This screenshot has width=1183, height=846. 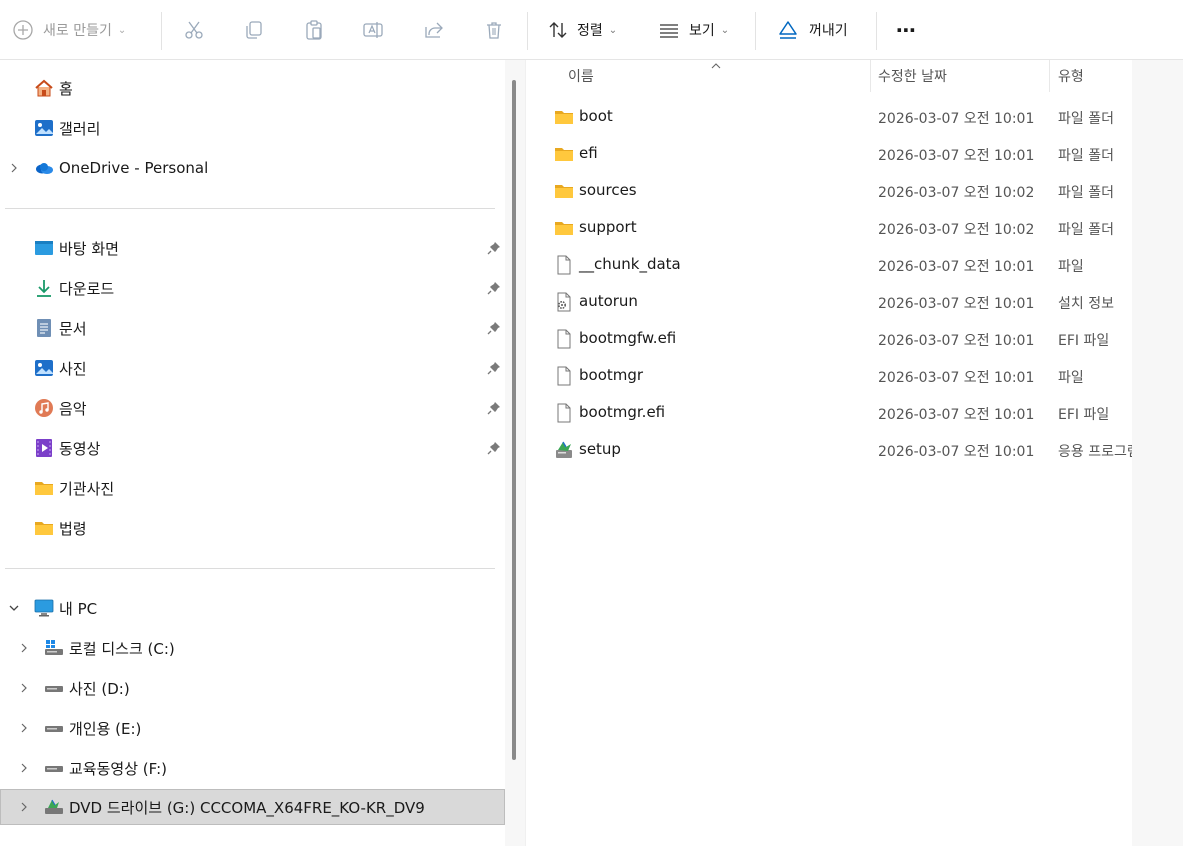 What do you see at coordinates (912, 76) in the screenshot?
I see `column-header-modified: 수정한 날짜` at bounding box center [912, 76].